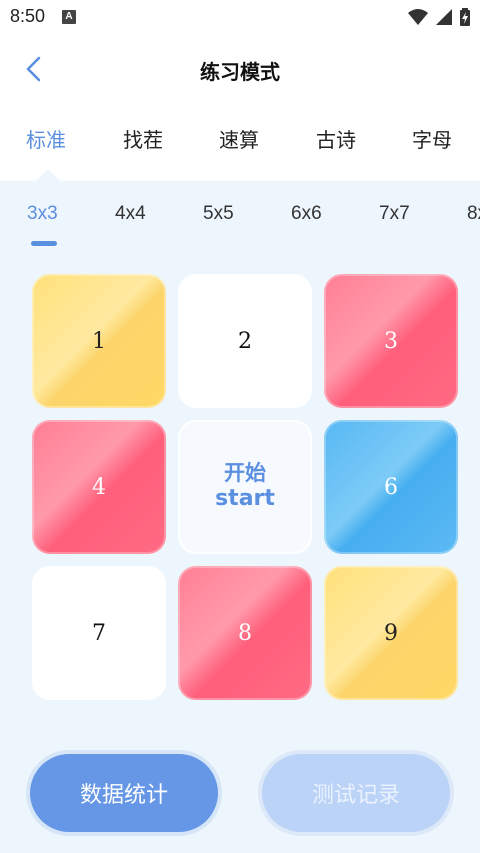 This screenshot has width=480, height=853. Describe the element at coordinates (432, 138) in the screenshot. I see `tab-letters: 字母` at that location.